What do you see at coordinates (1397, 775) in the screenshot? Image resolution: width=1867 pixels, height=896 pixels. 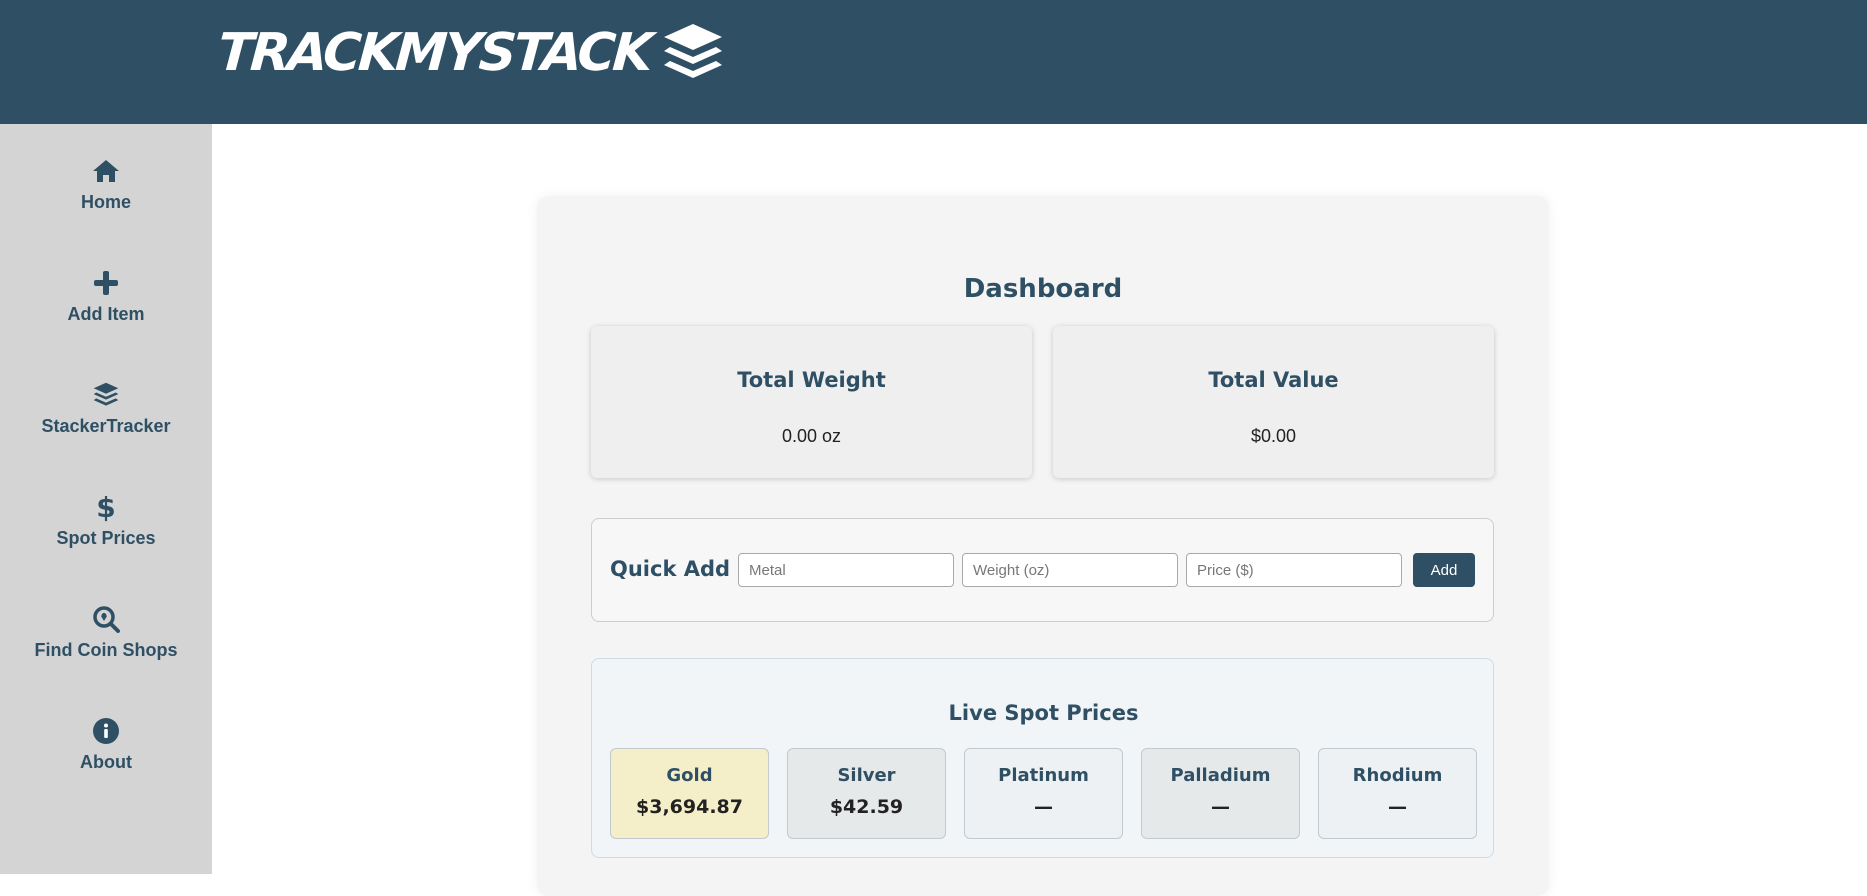 I see `metal-name: Rhodium` at bounding box center [1397, 775].